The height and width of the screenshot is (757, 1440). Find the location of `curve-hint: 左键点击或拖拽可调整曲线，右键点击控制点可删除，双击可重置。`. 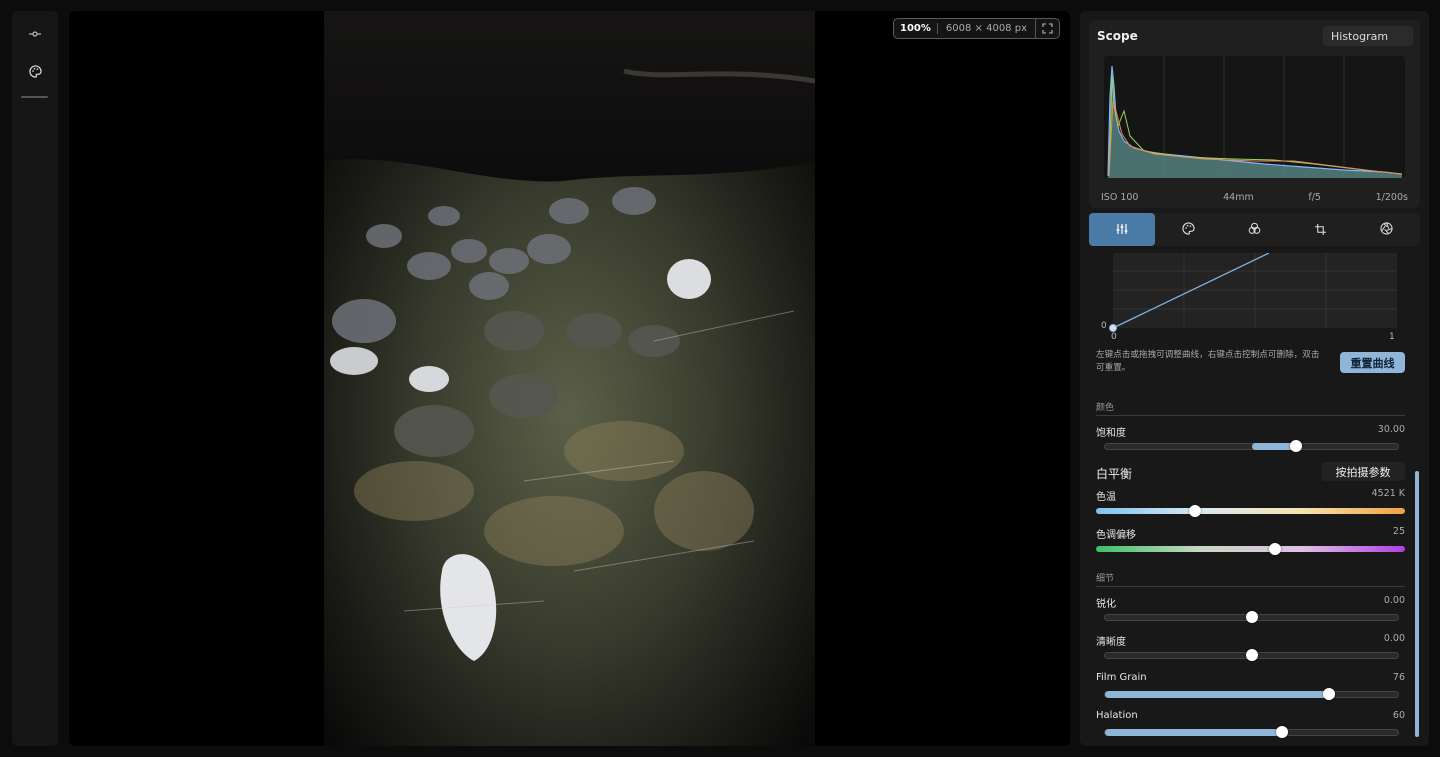

curve-hint: 左键点击或拖拽可调整曲线，右键点击控制点可删除，双击可重置。 is located at coordinates (1208, 361).